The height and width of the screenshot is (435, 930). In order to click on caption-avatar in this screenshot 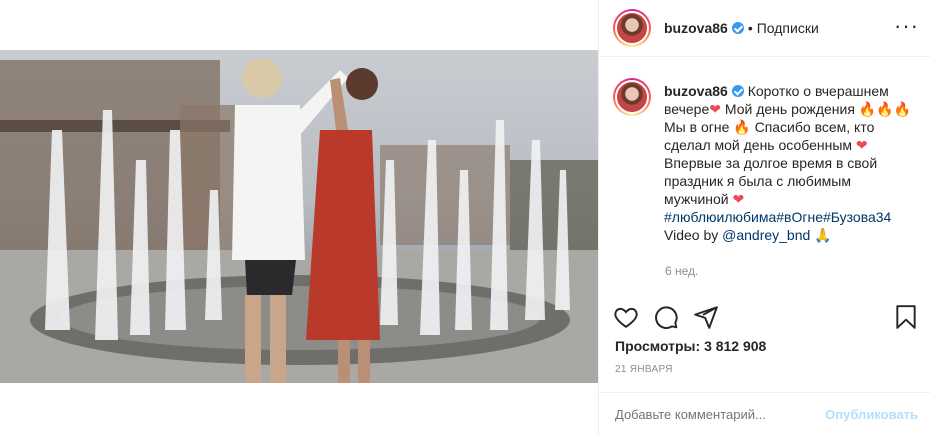, I will do `click(632, 97)`.